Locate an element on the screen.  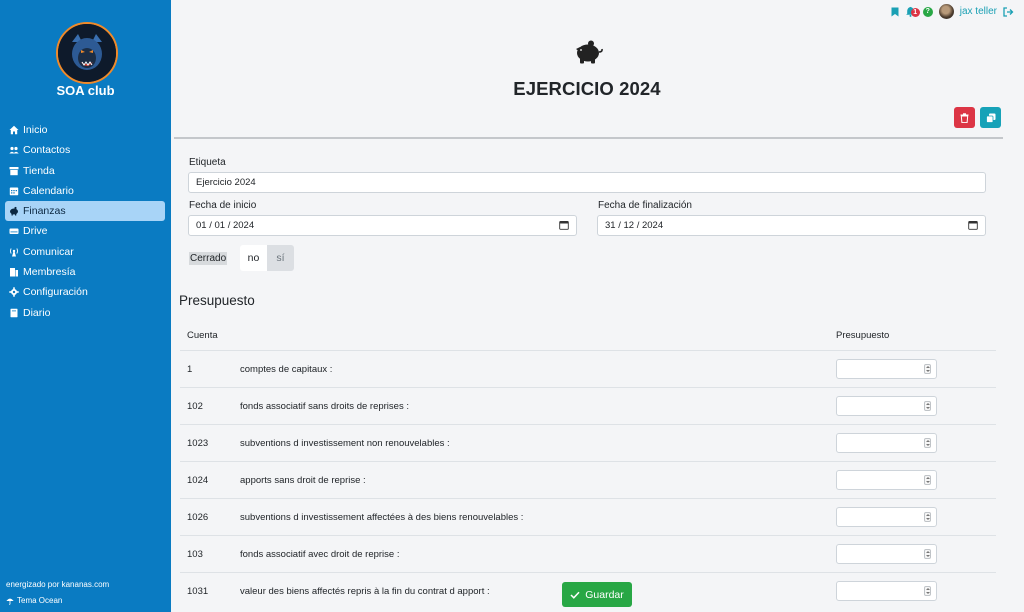
umbrella-icon is located at coordinates (10, 601).